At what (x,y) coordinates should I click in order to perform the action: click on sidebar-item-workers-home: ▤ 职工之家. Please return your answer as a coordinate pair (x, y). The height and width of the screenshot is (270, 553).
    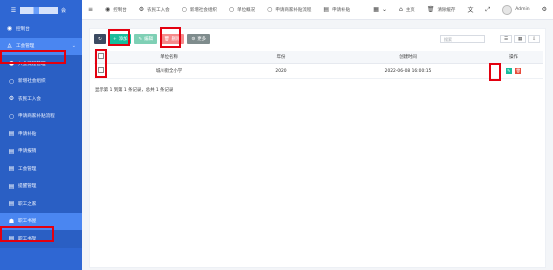
    Looking at the image, I should click on (41, 204).